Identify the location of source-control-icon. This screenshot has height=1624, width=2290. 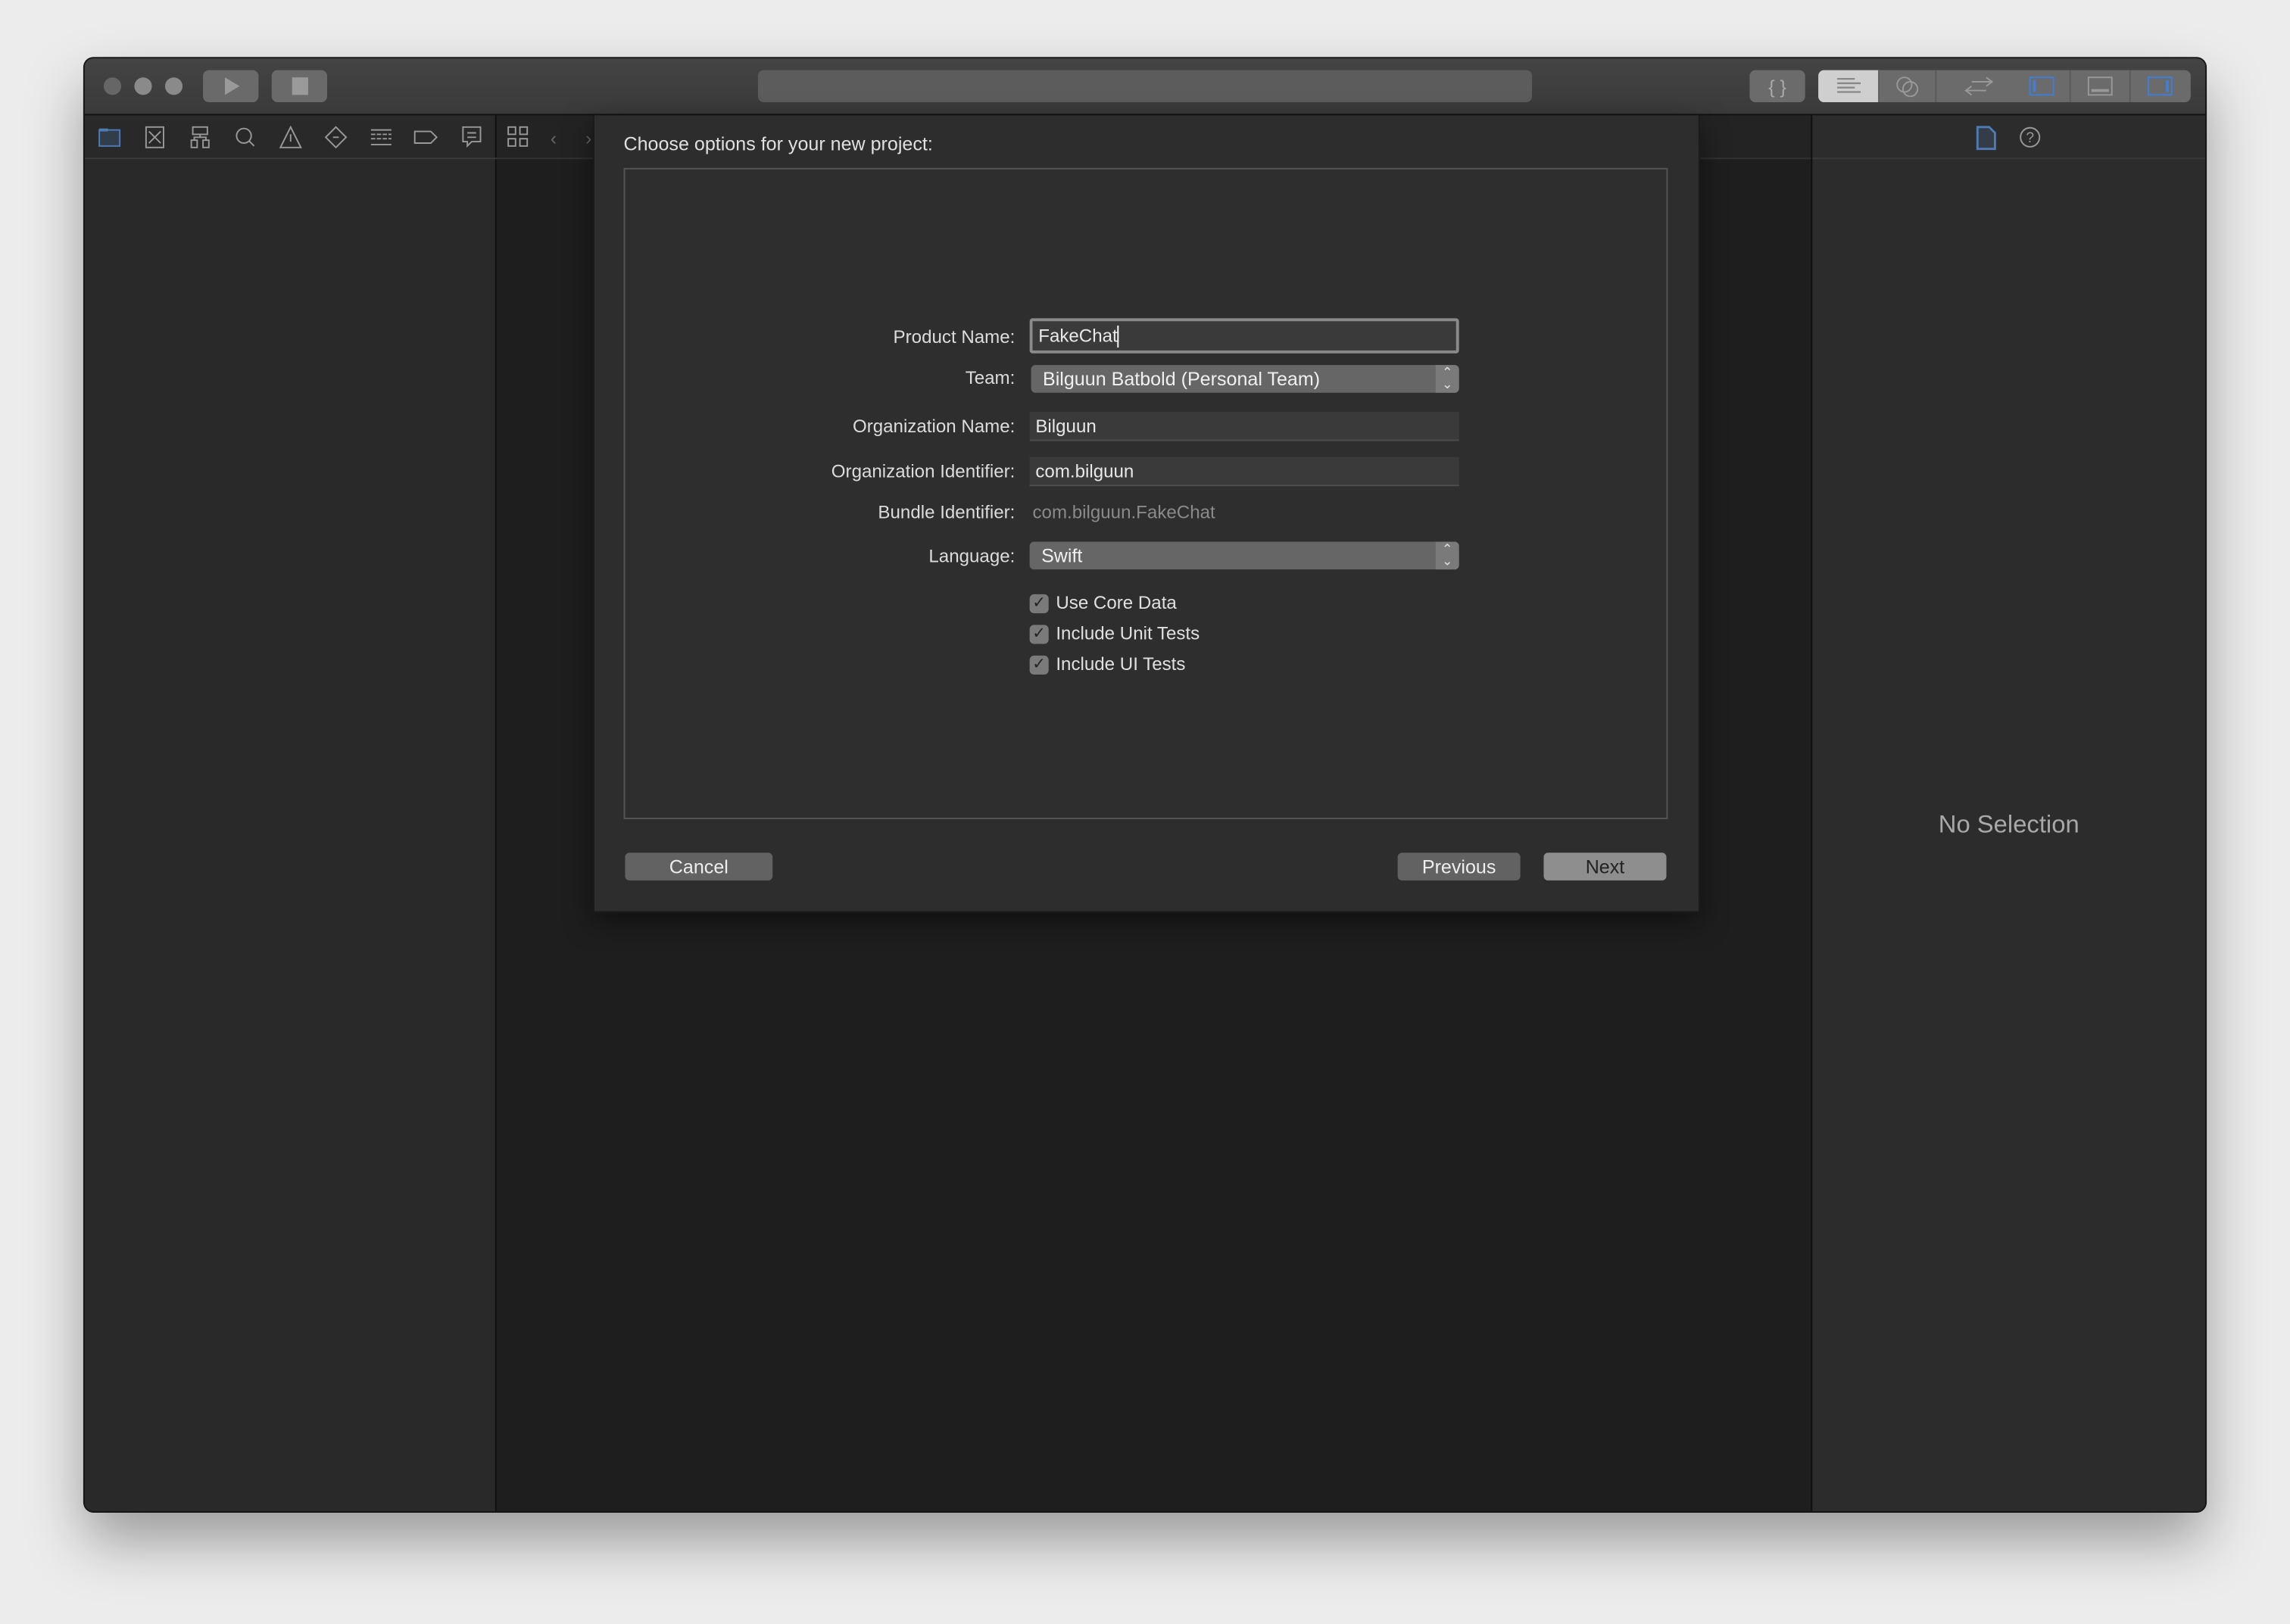
(155, 136).